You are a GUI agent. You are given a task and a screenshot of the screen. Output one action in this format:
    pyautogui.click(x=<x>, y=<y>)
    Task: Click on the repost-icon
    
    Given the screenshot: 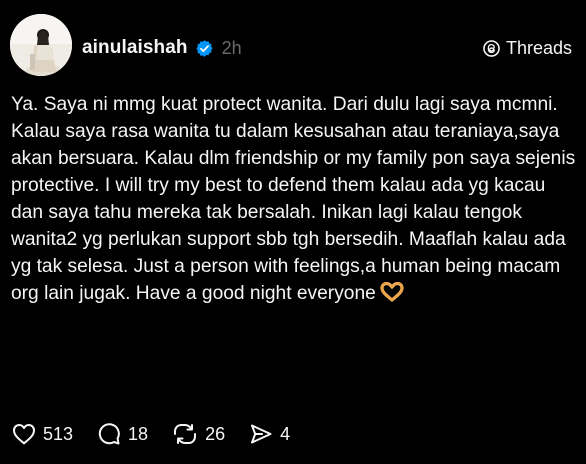 What is the action you would take?
    pyautogui.click(x=185, y=434)
    